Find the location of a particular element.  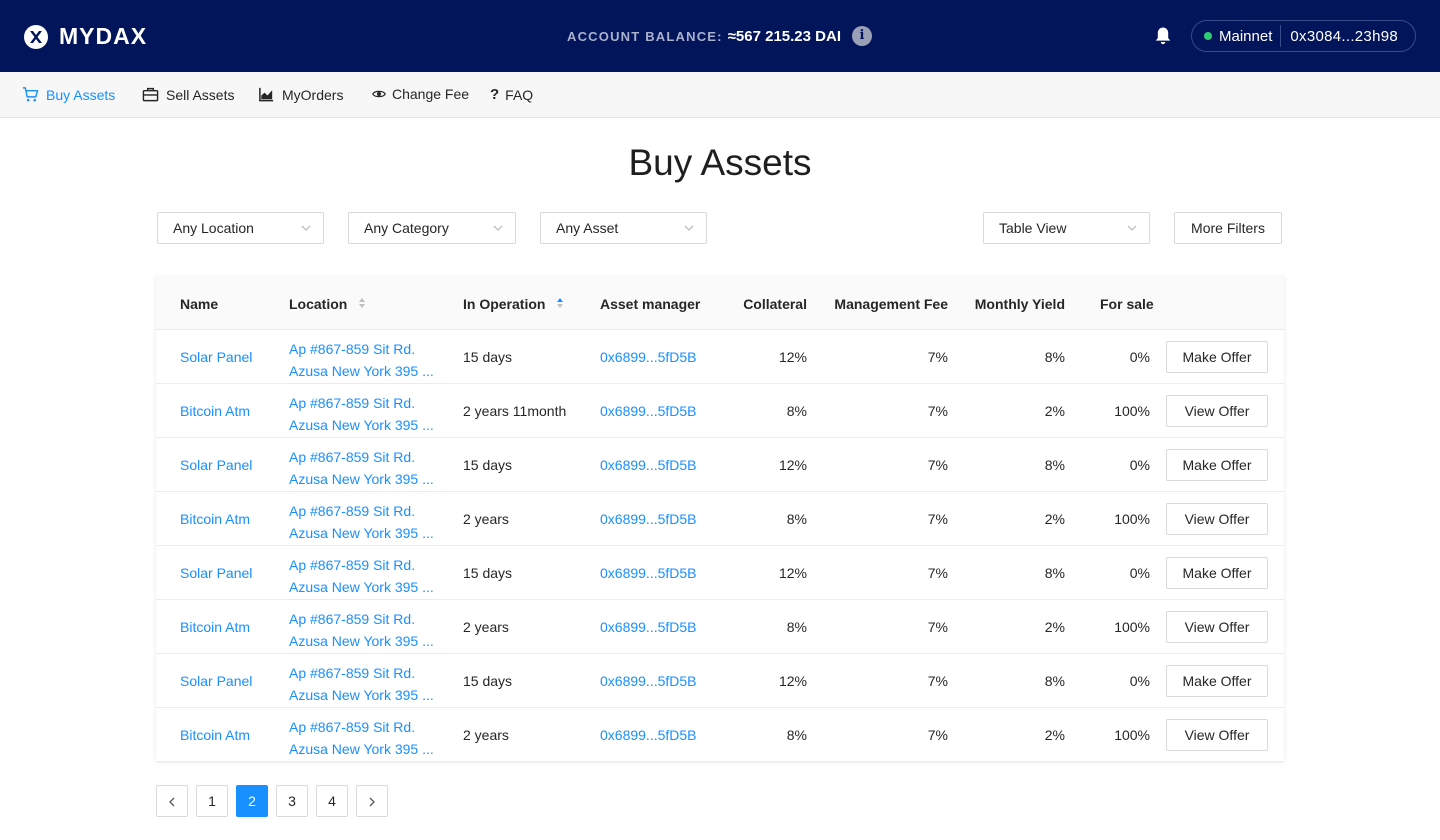

chevron-left-icon is located at coordinates (172, 802).